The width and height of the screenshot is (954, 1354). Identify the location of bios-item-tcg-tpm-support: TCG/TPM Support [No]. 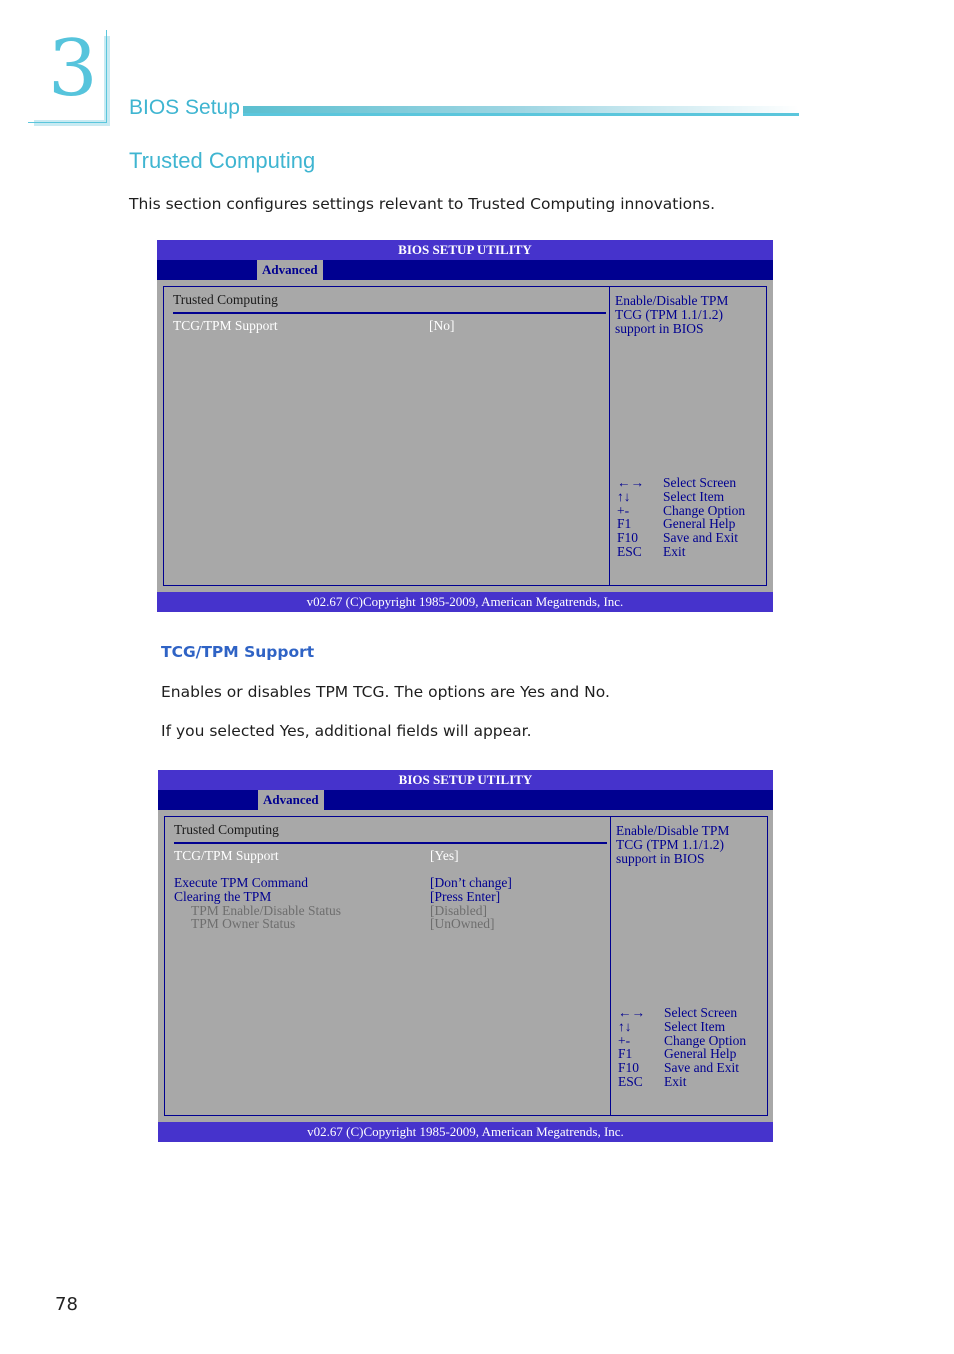
(314, 325).